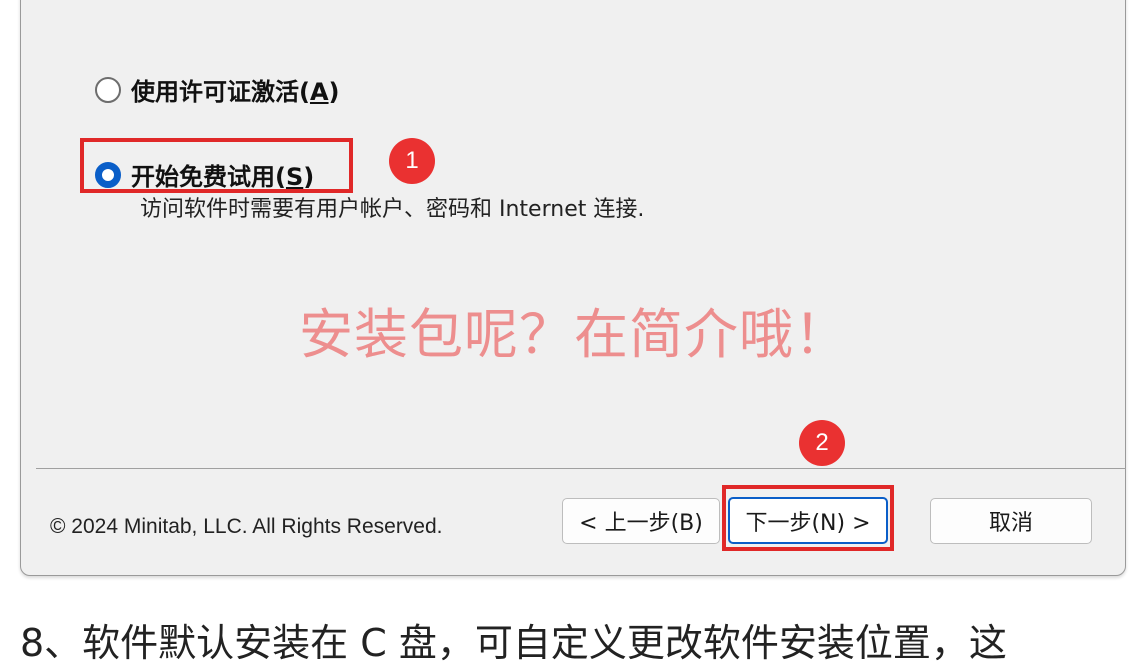  I want to click on license-radio-button, so click(108, 89).